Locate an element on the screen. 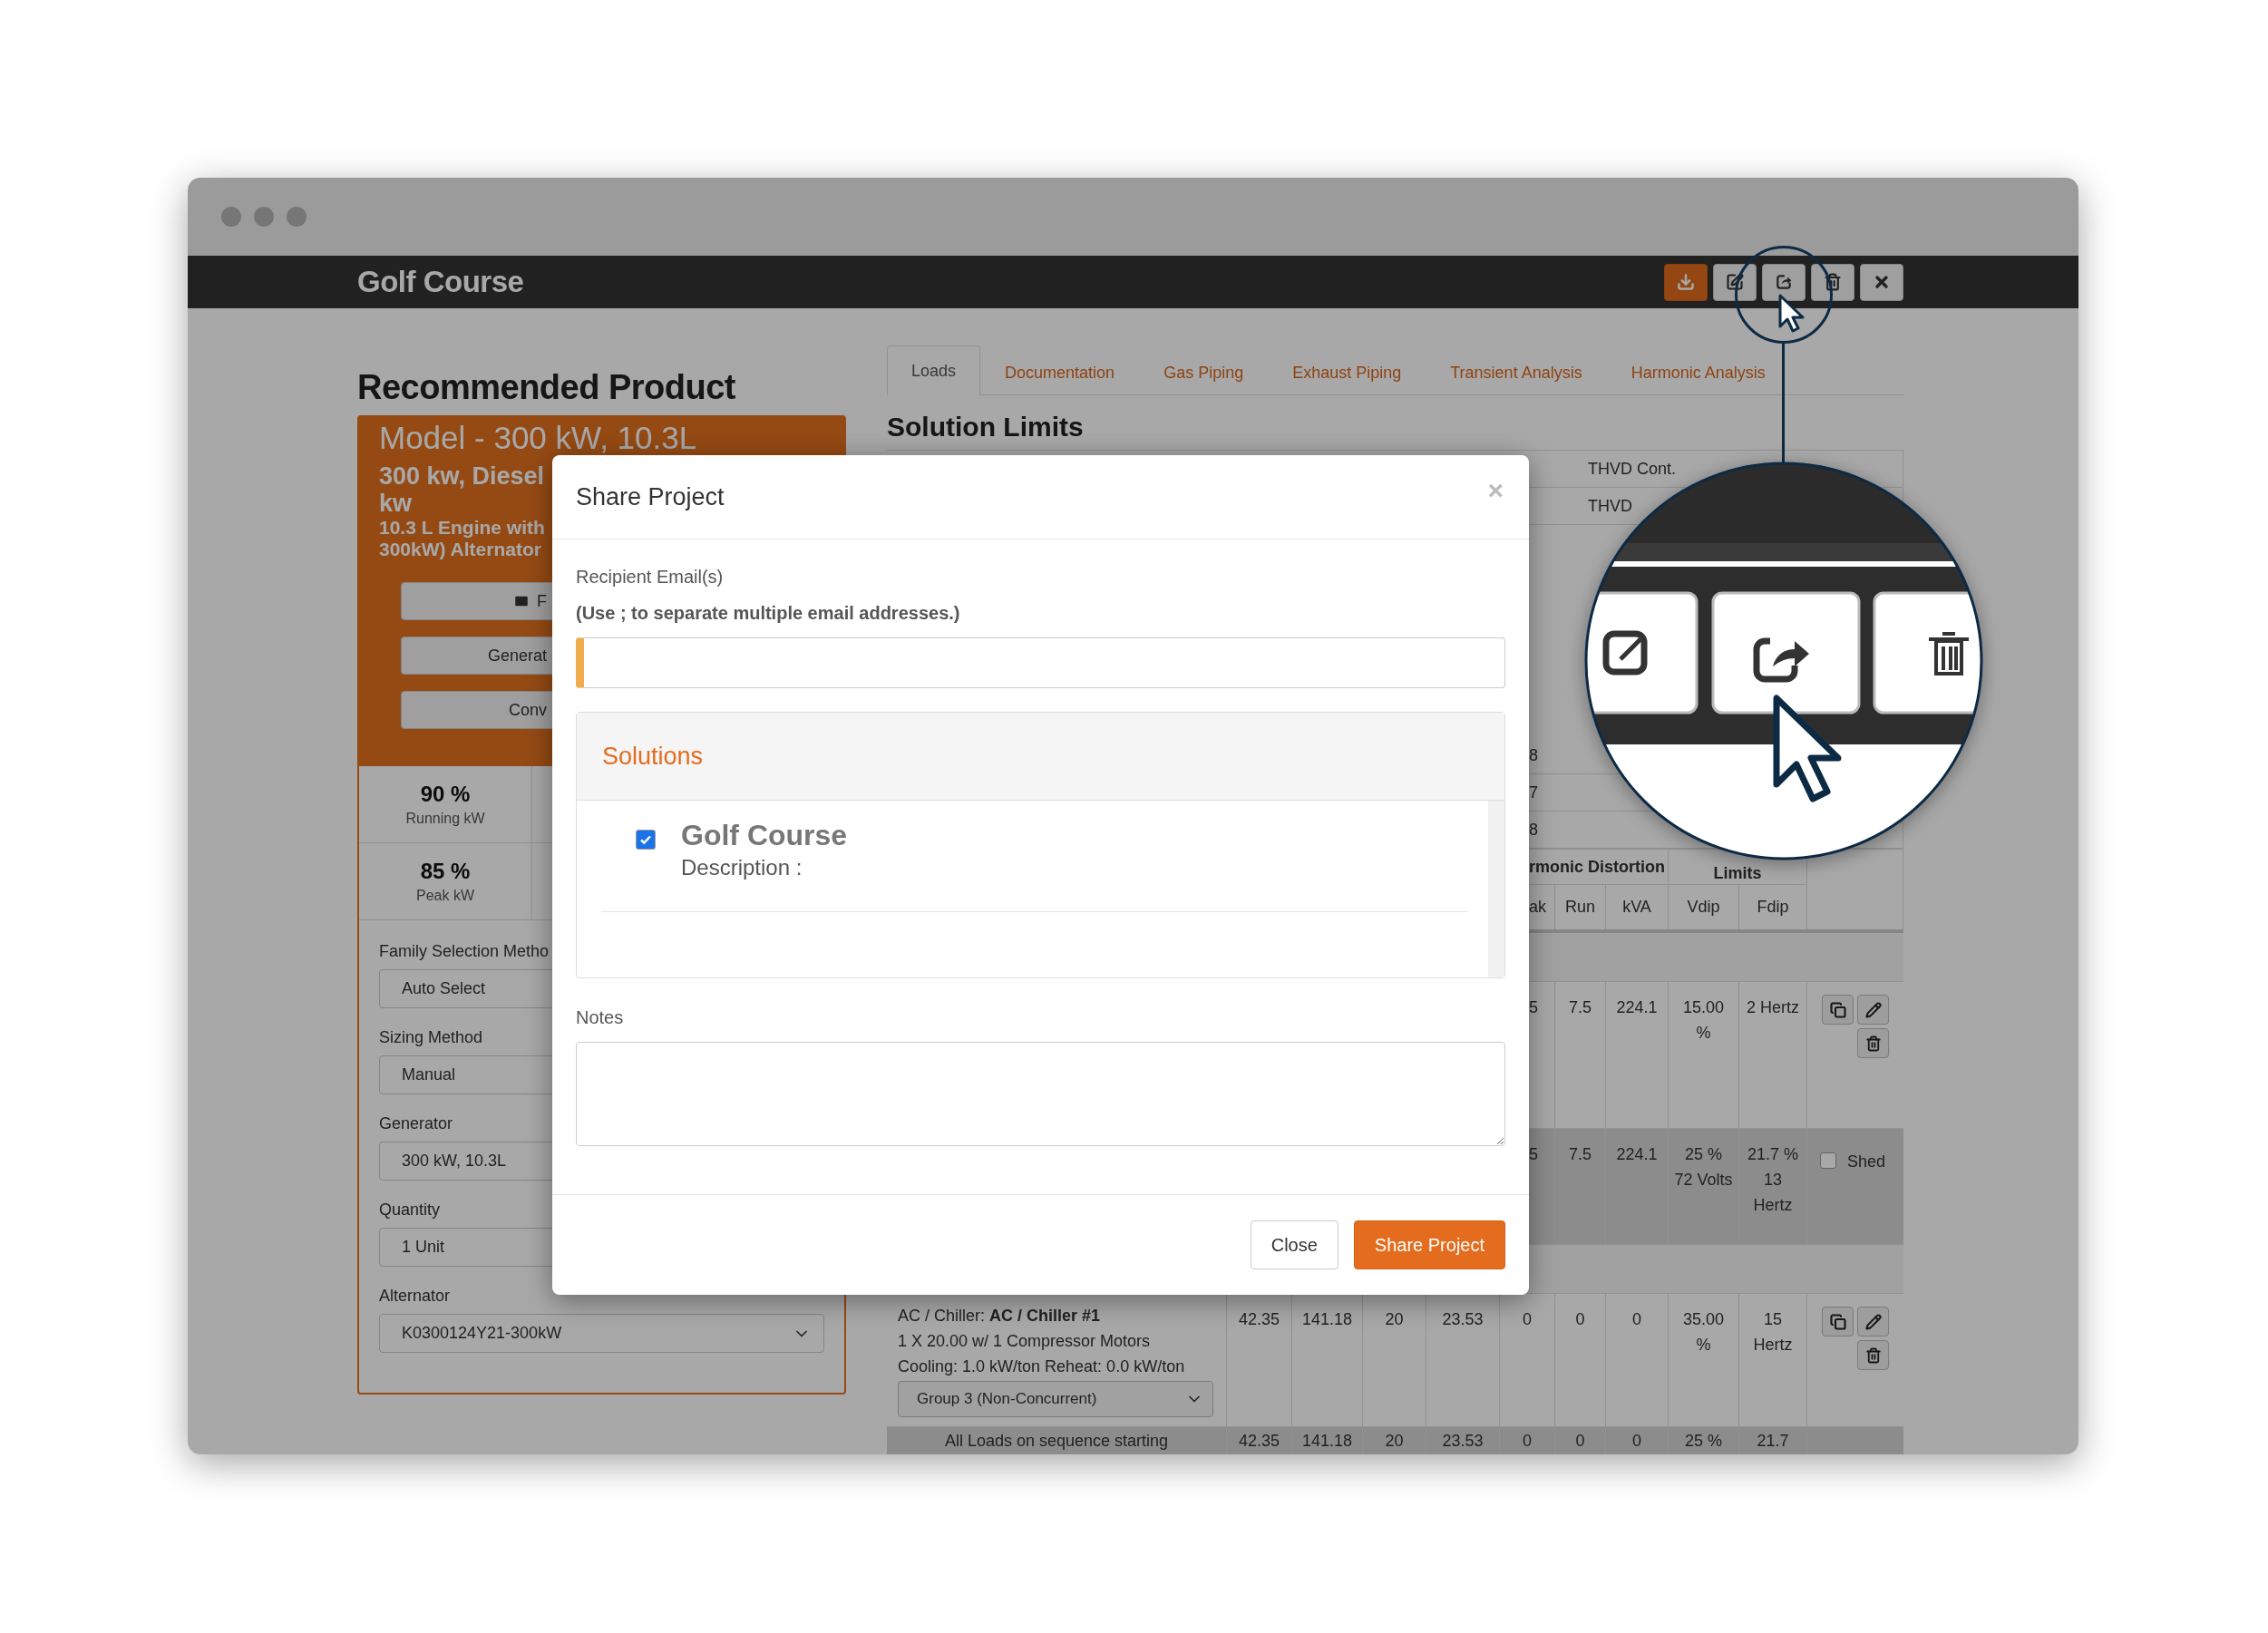 This screenshot has height=1633, width=2268. solution-description: Description : is located at coordinates (742, 867).